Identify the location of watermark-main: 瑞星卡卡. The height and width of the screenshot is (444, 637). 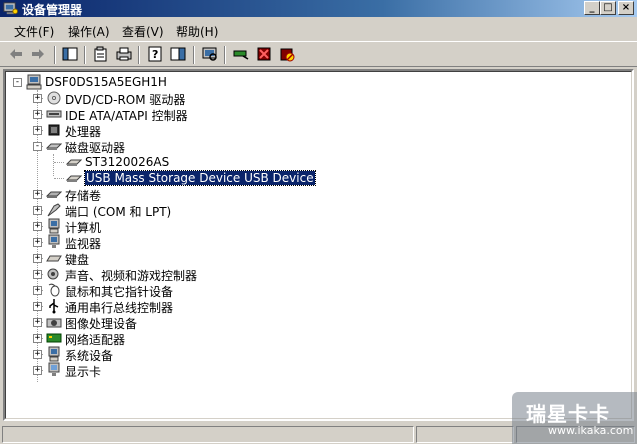
(568, 414).